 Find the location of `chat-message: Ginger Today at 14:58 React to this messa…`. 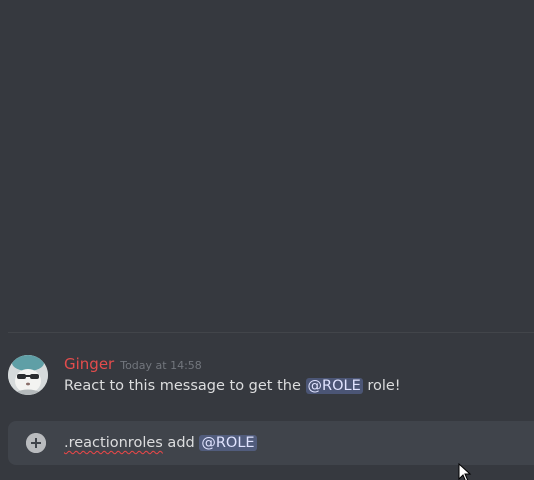

chat-message: Ginger Today at 14:58 React to this messa… is located at coordinates (267, 378).